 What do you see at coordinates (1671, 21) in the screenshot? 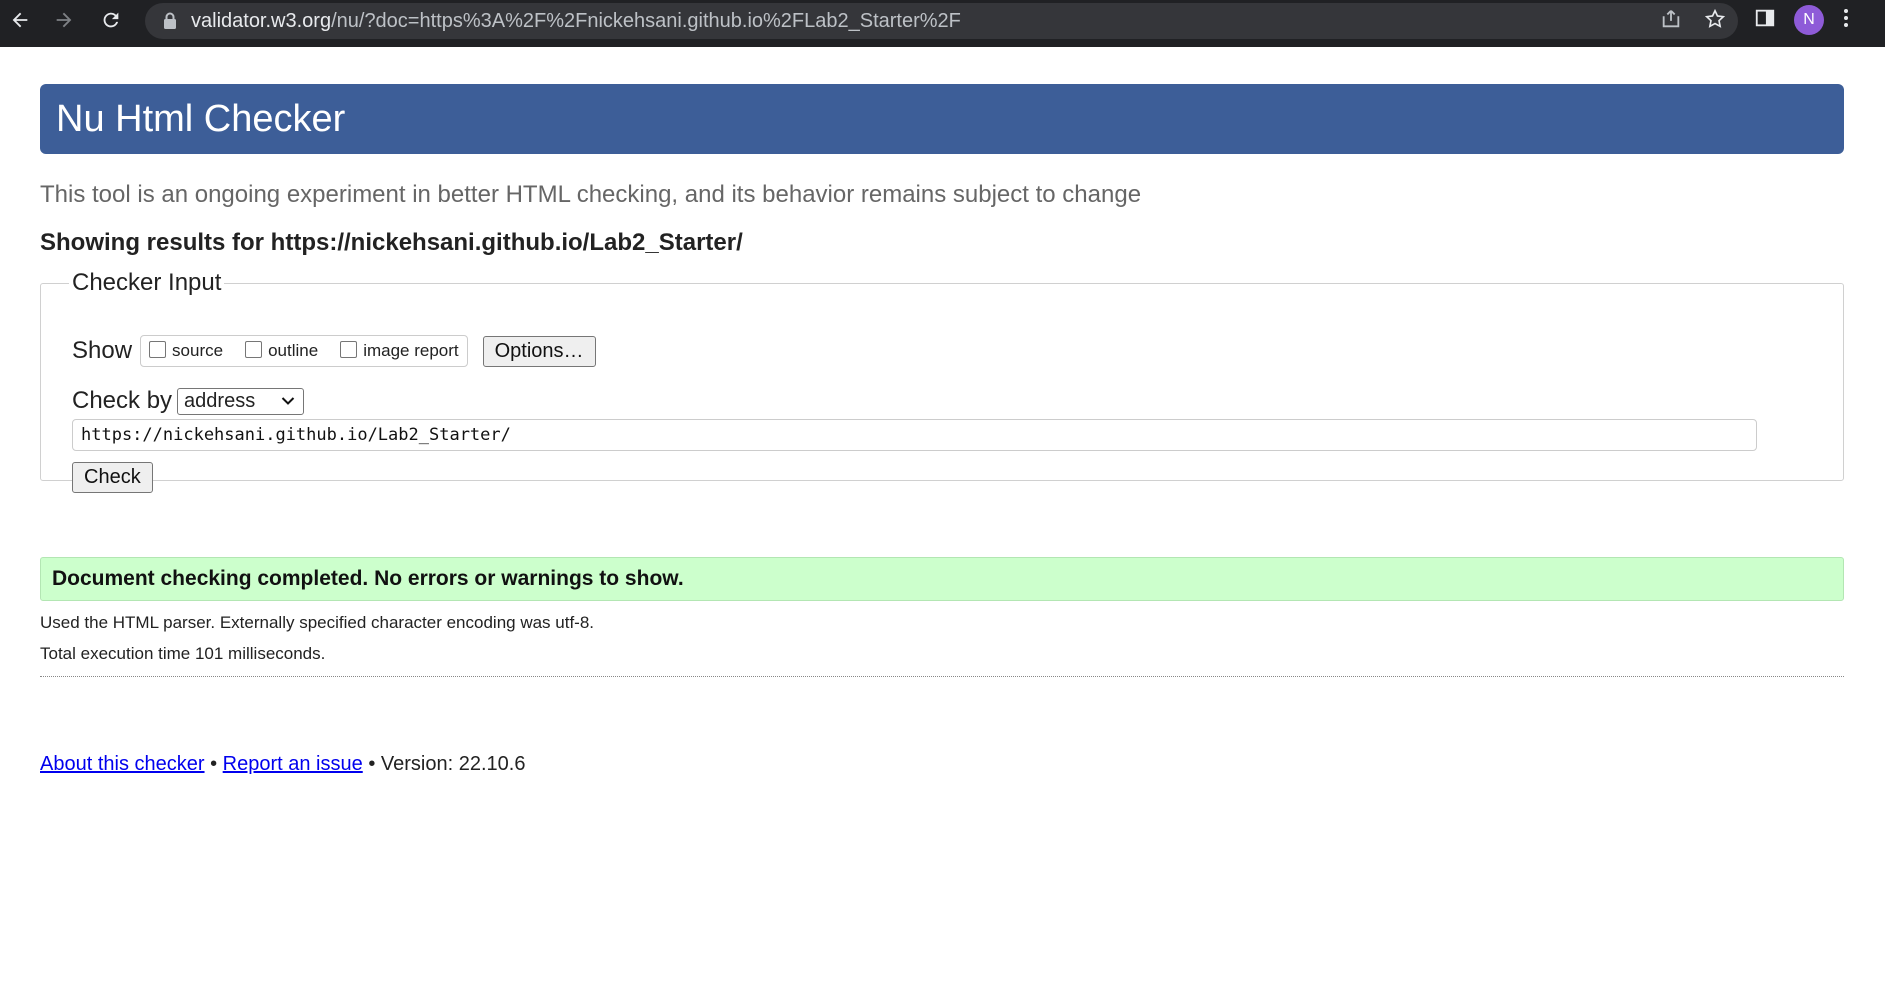
I see `share-icon` at bounding box center [1671, 21].